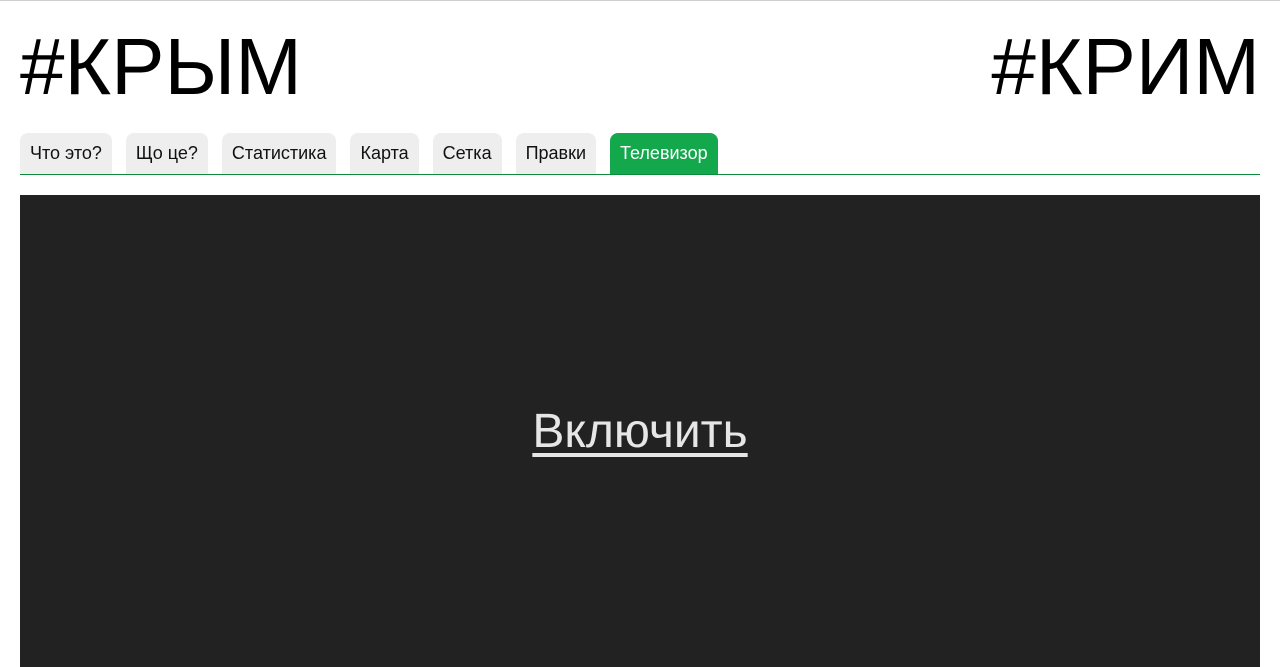  What do you see at coordinates (161, 66) in the screenshot?
I see `title-left: #КРЫМ` at bounding box center [161, 66].